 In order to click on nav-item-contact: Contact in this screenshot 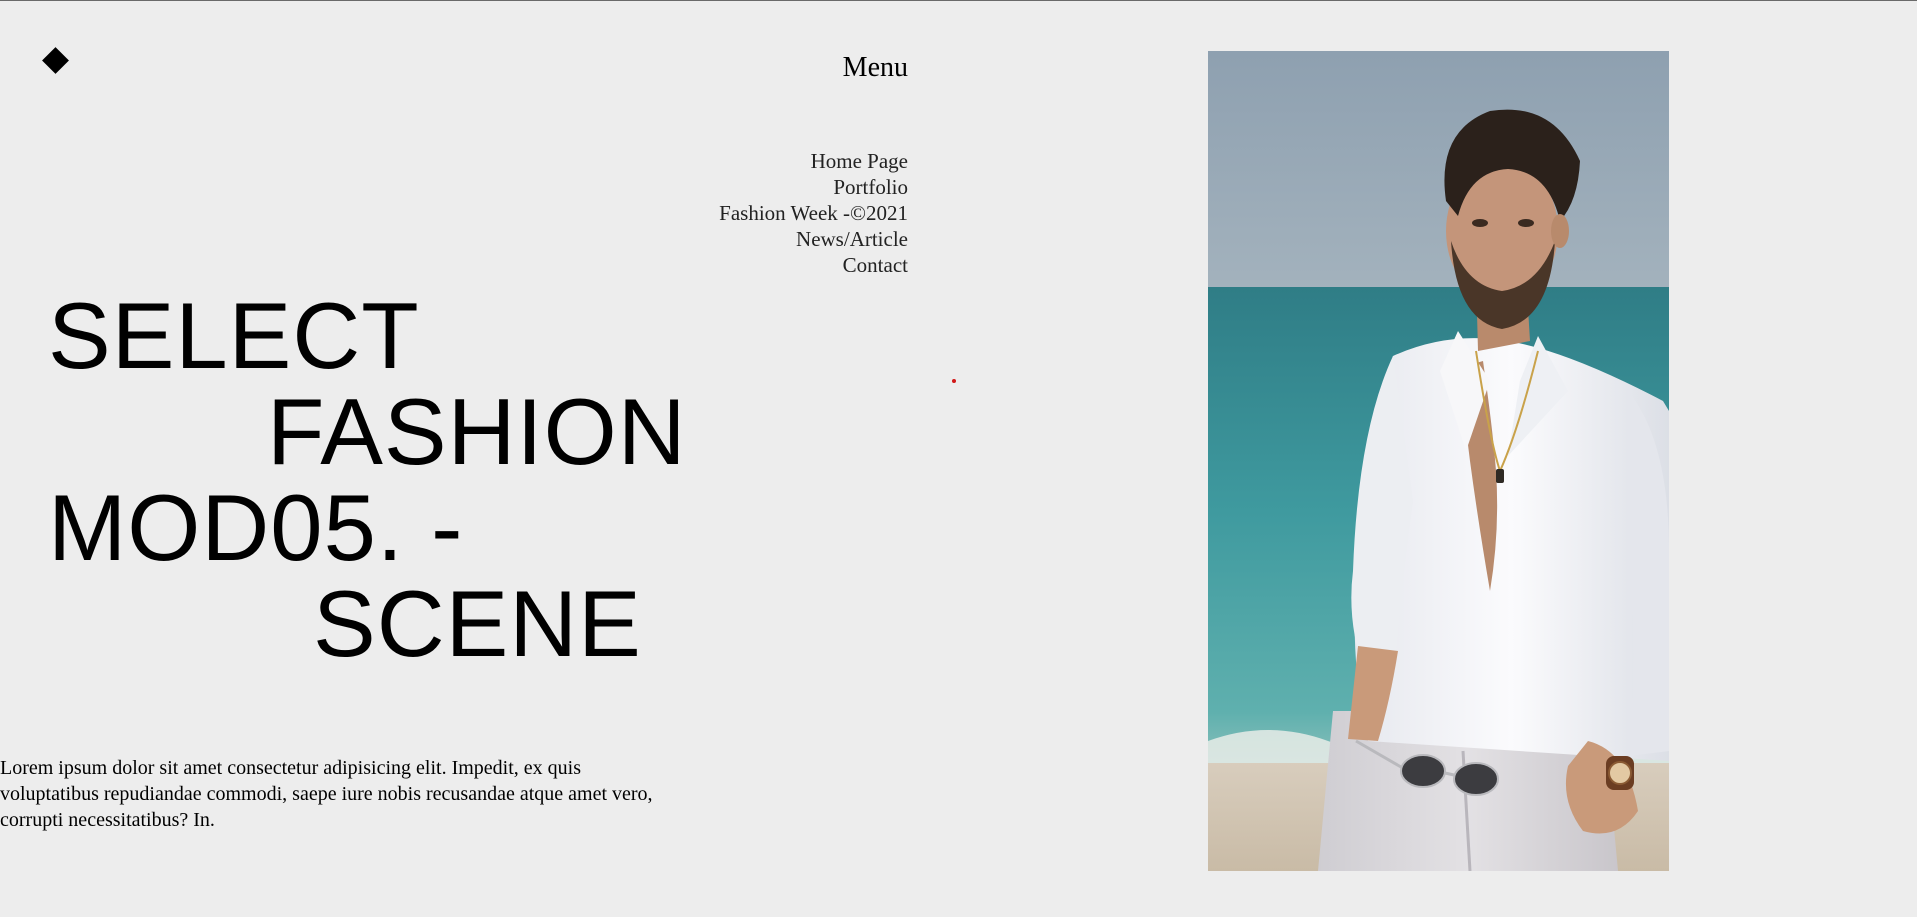, I will do `click(813, 265)`.